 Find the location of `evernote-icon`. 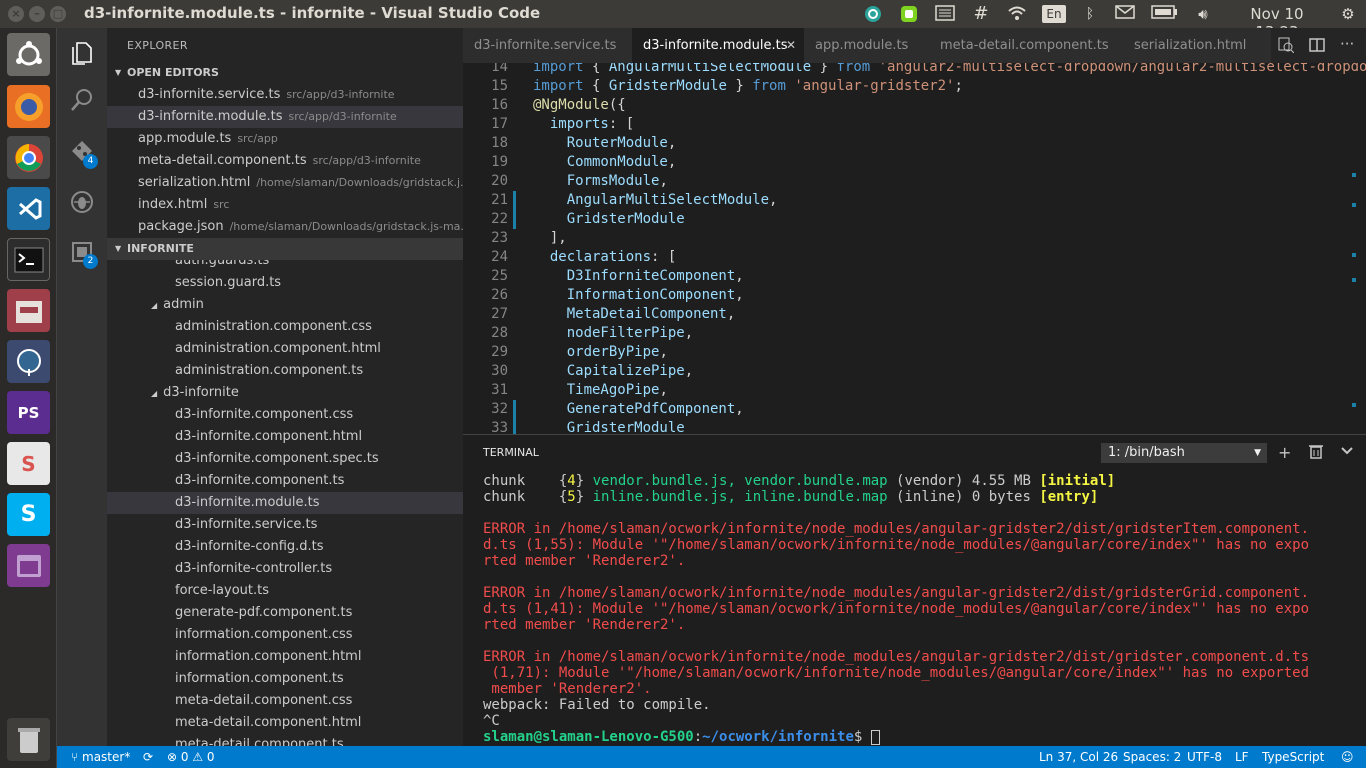

evernote-icon is located at coordinates (909, 14).